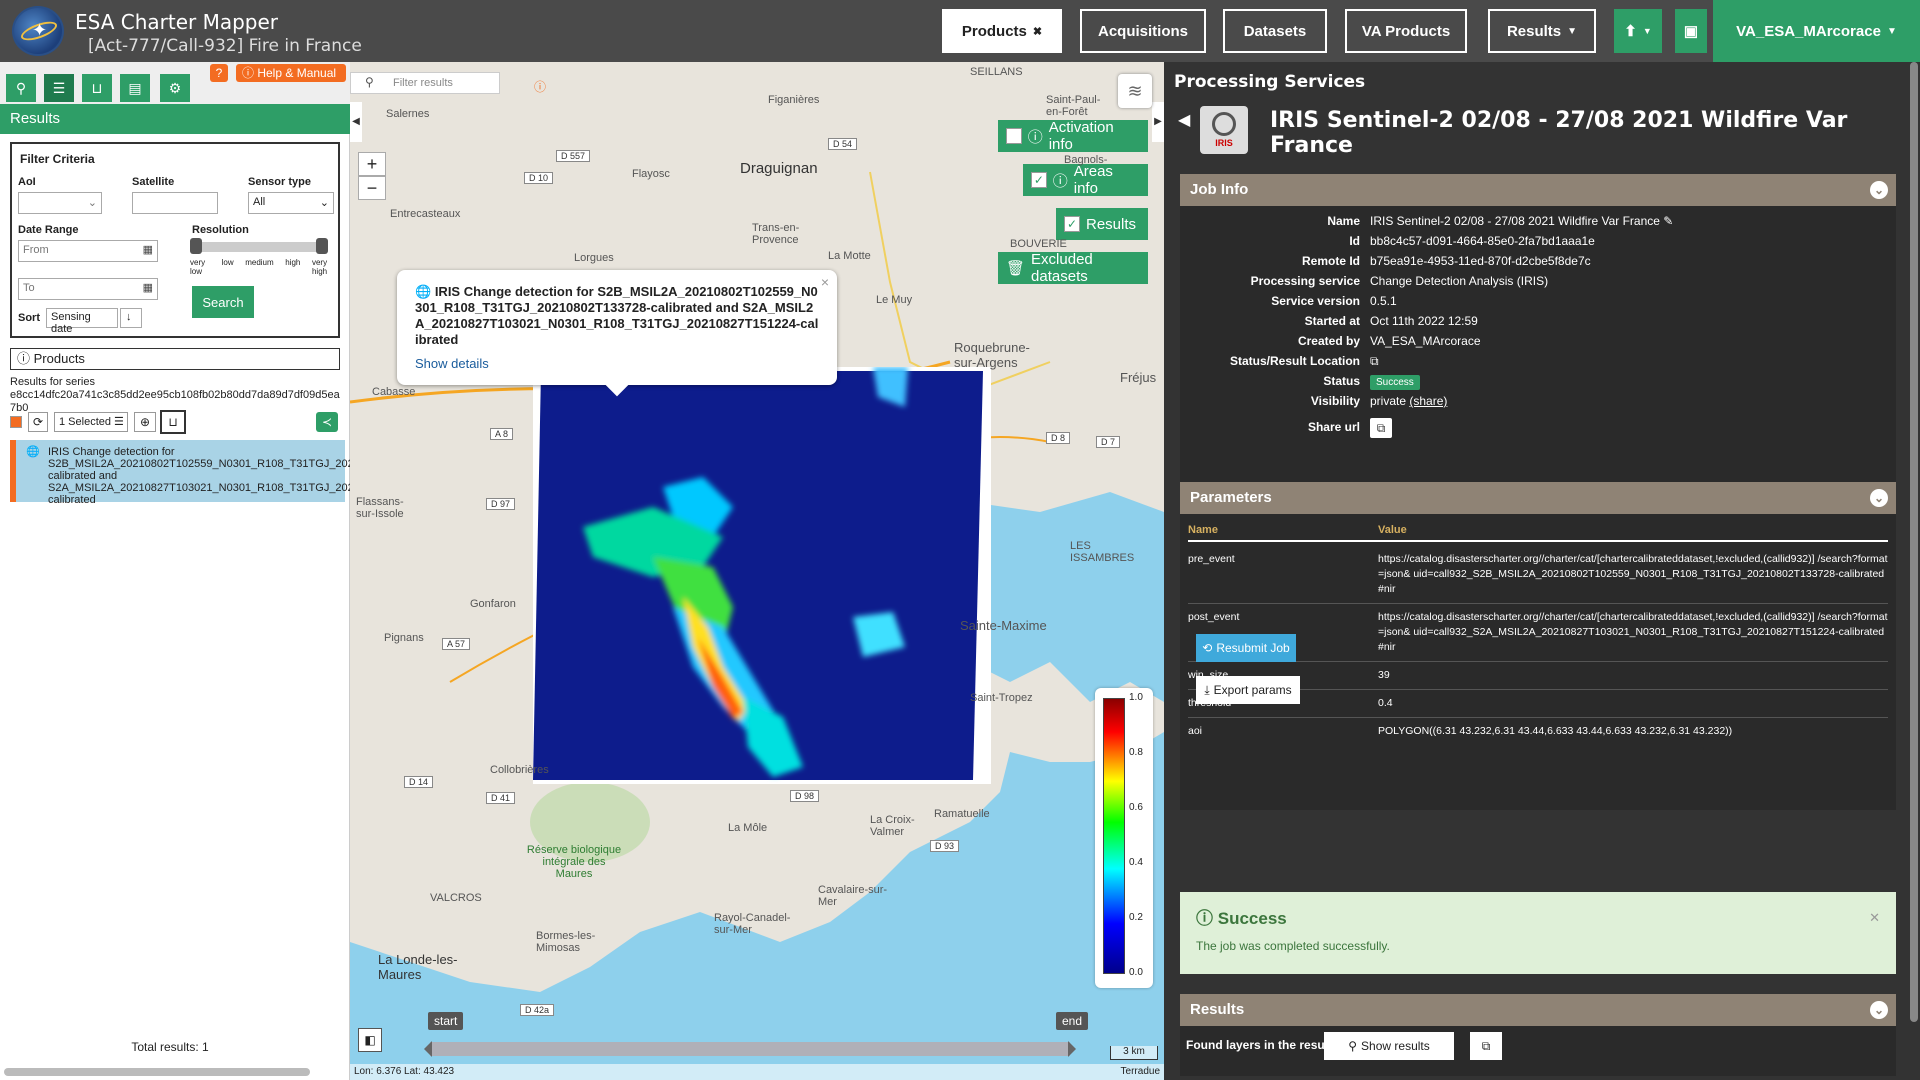  Describe the element at coordinates (540, 86) in the screenshot. I see `info-icon: ⓘ` at that location.